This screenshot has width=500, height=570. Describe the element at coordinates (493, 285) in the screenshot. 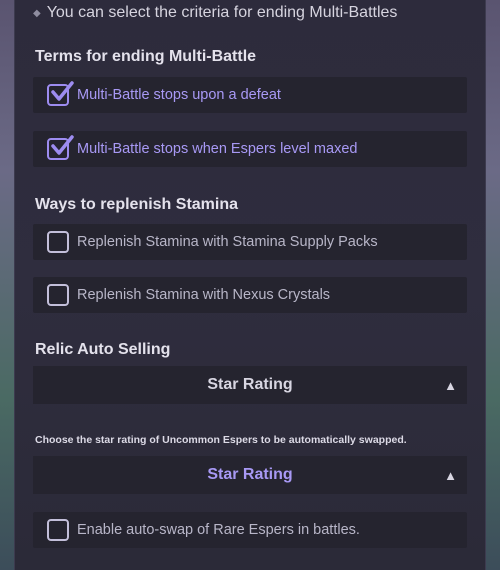

I see `background-right-edge` at that location.